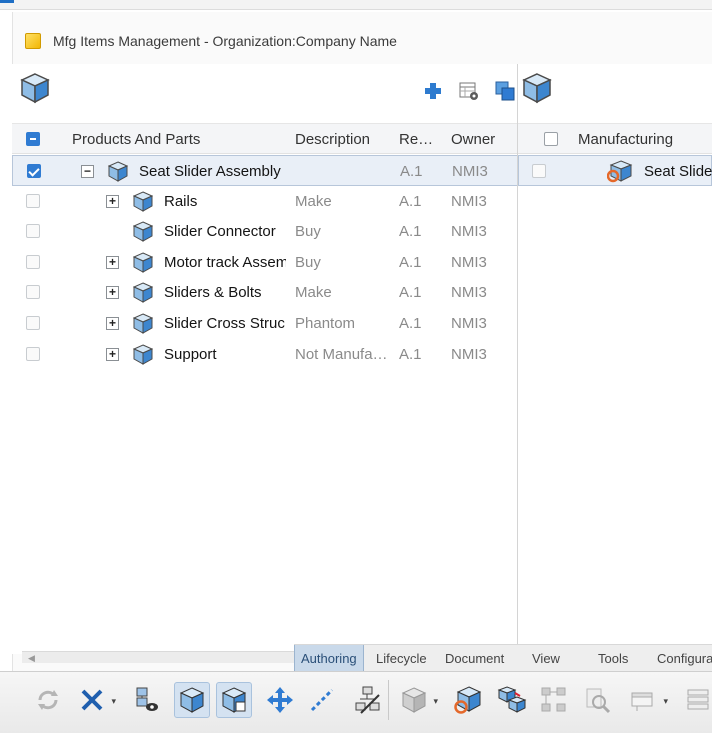 This screenshot has width=712, height=733. Describe the element at coordinates (356, 5) in the screenshot. I see `top-strip` at that location.